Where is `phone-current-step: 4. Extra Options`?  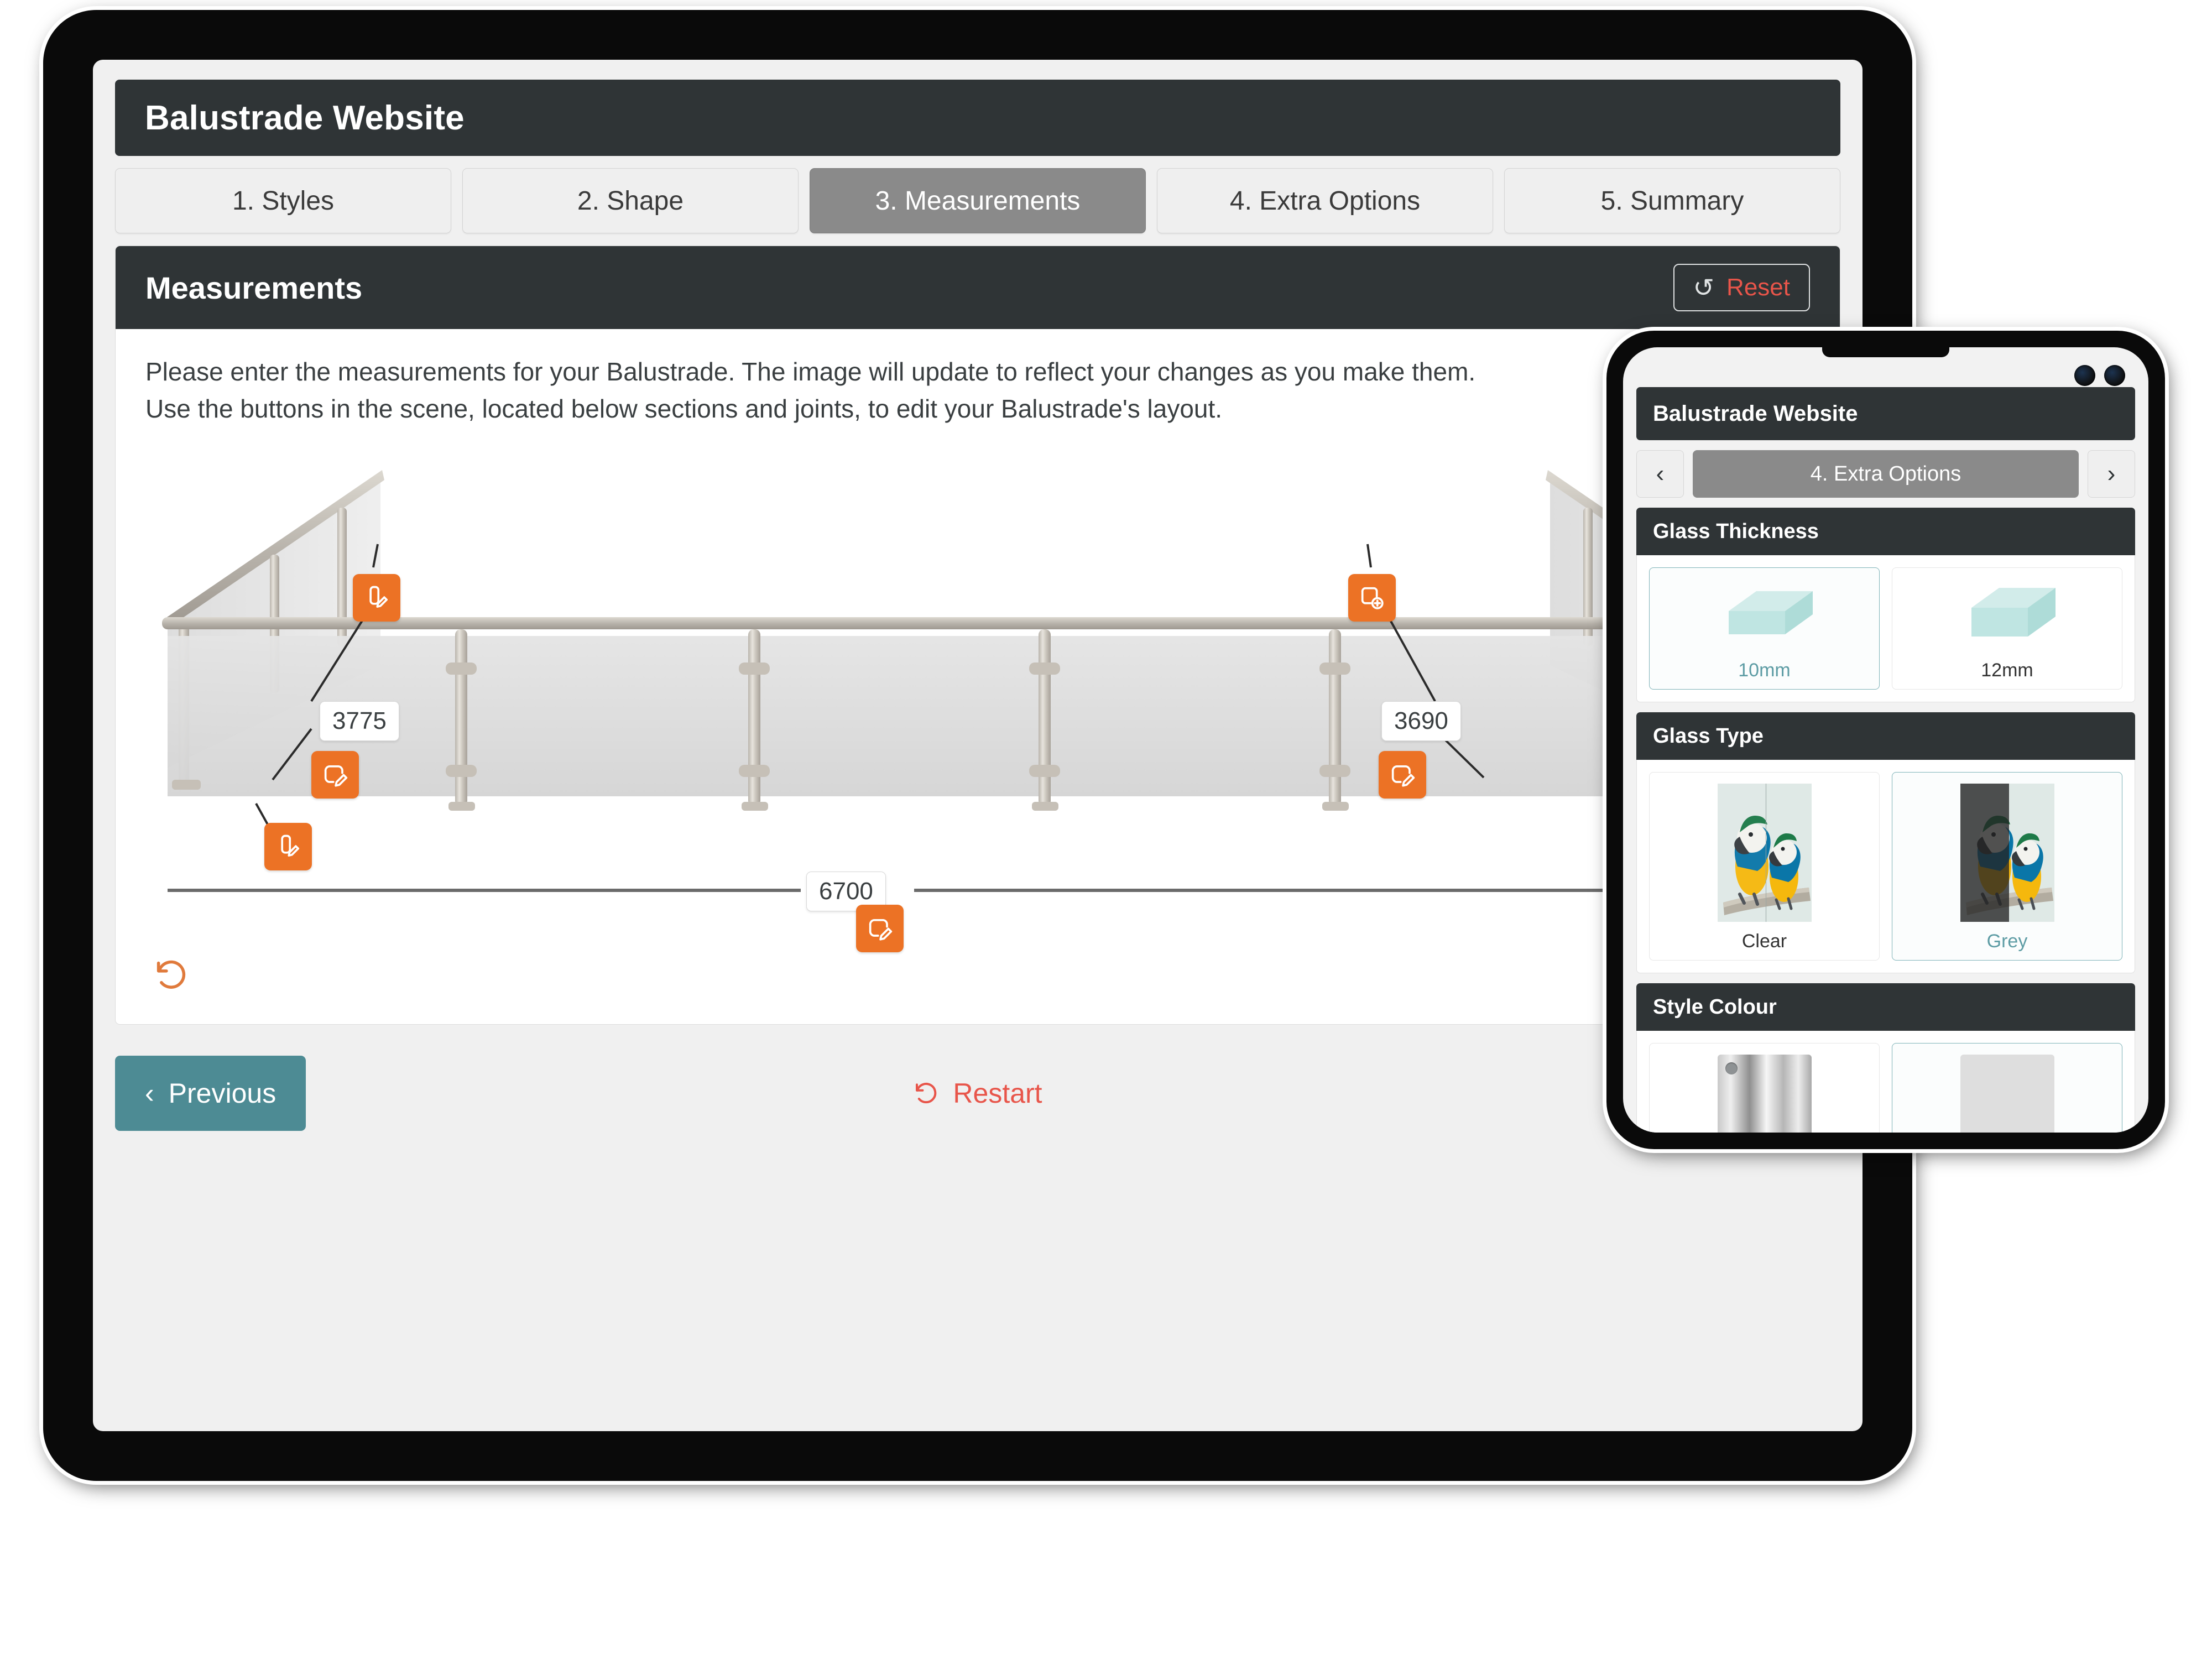 phone-current-step: 4. Extra Options is located at coordinates (1886, 474).